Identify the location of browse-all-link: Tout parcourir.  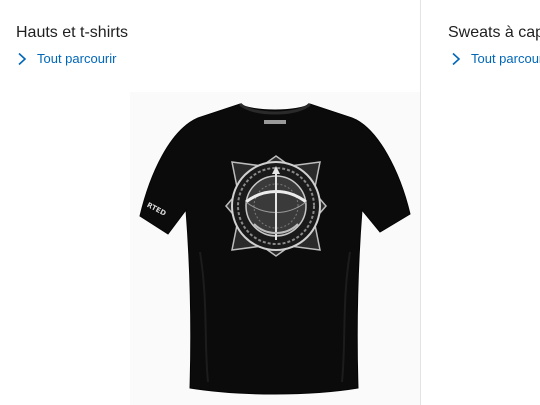
(66, 58).